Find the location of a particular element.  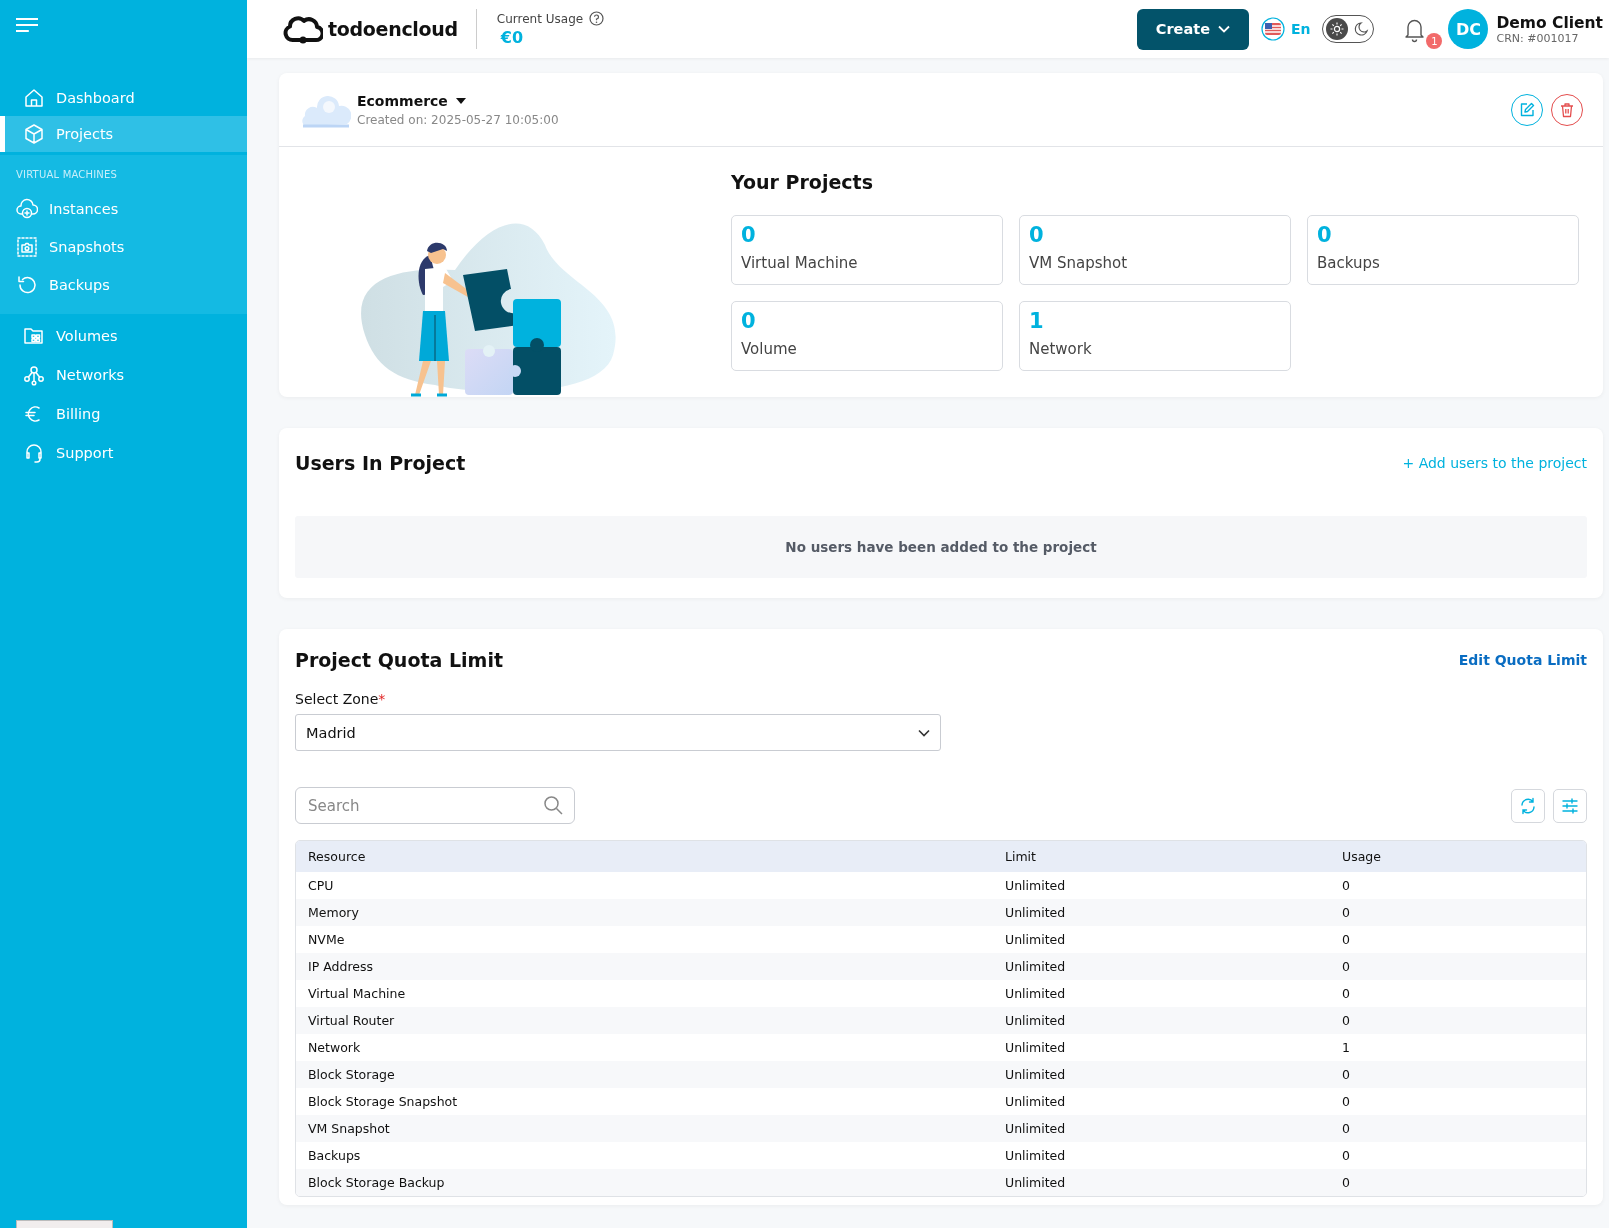

column-header: Usage is located at coordinates (1362, 856).